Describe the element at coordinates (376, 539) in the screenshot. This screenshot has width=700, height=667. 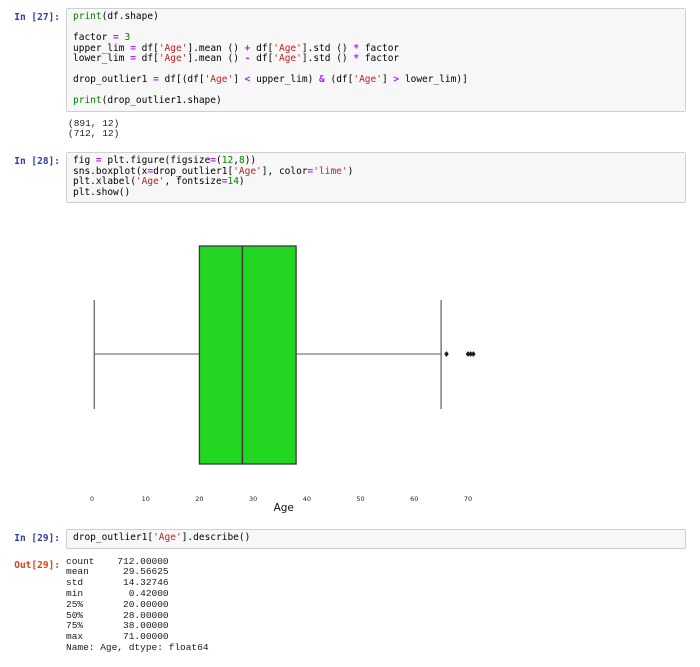
I see `code-editor-29: drop_outlier1['Age'].describe()` at that location.